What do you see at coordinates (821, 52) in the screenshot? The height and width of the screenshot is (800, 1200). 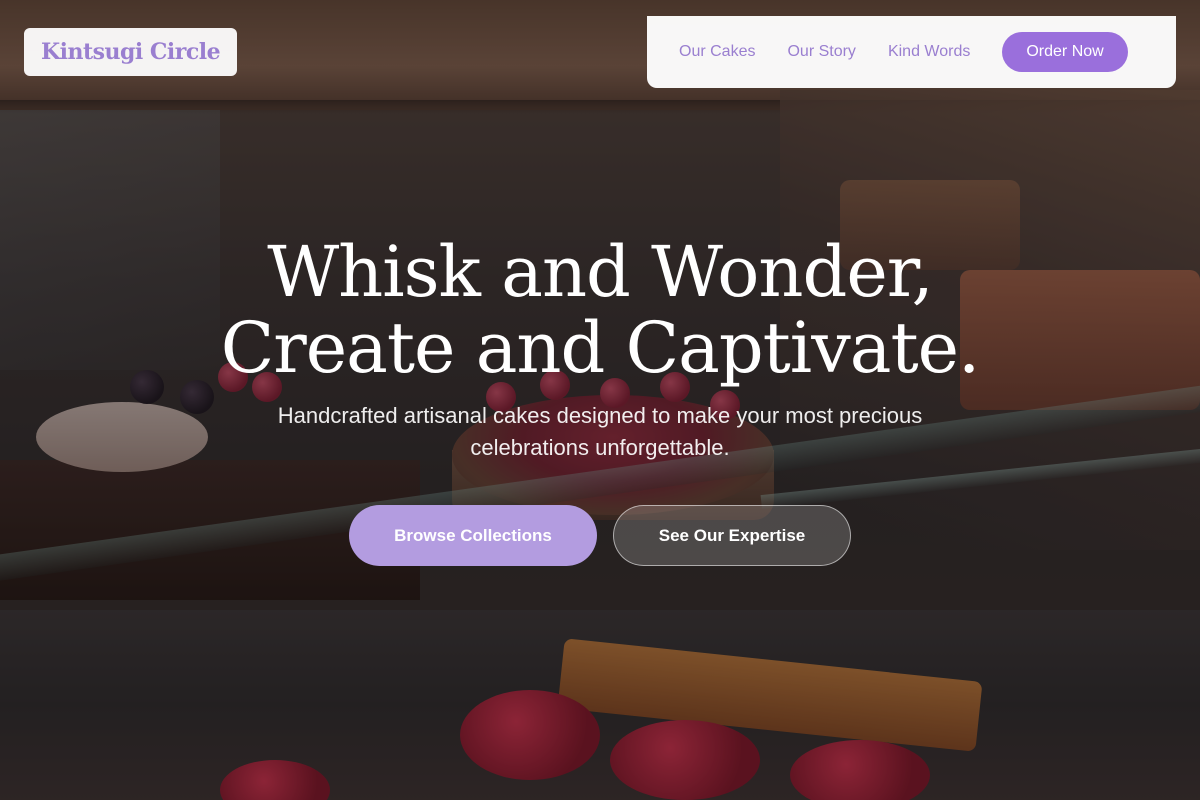 I see `nav-link-our-story: Our Story` at bounding box center [821, 52].